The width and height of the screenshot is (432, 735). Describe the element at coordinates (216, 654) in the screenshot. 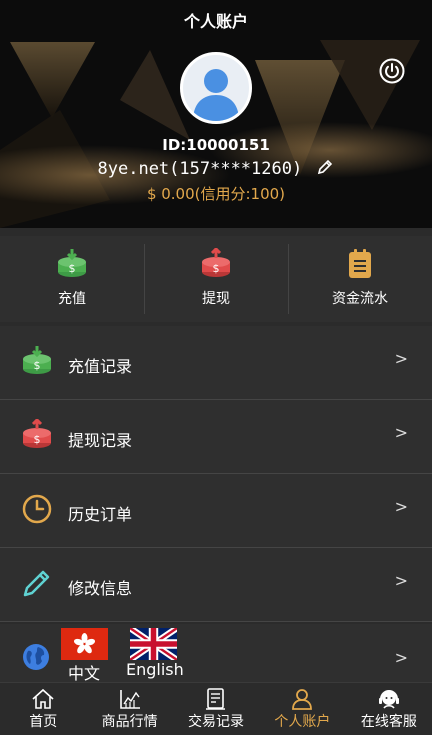

I see `language-selector: 中文 English >` at that location.